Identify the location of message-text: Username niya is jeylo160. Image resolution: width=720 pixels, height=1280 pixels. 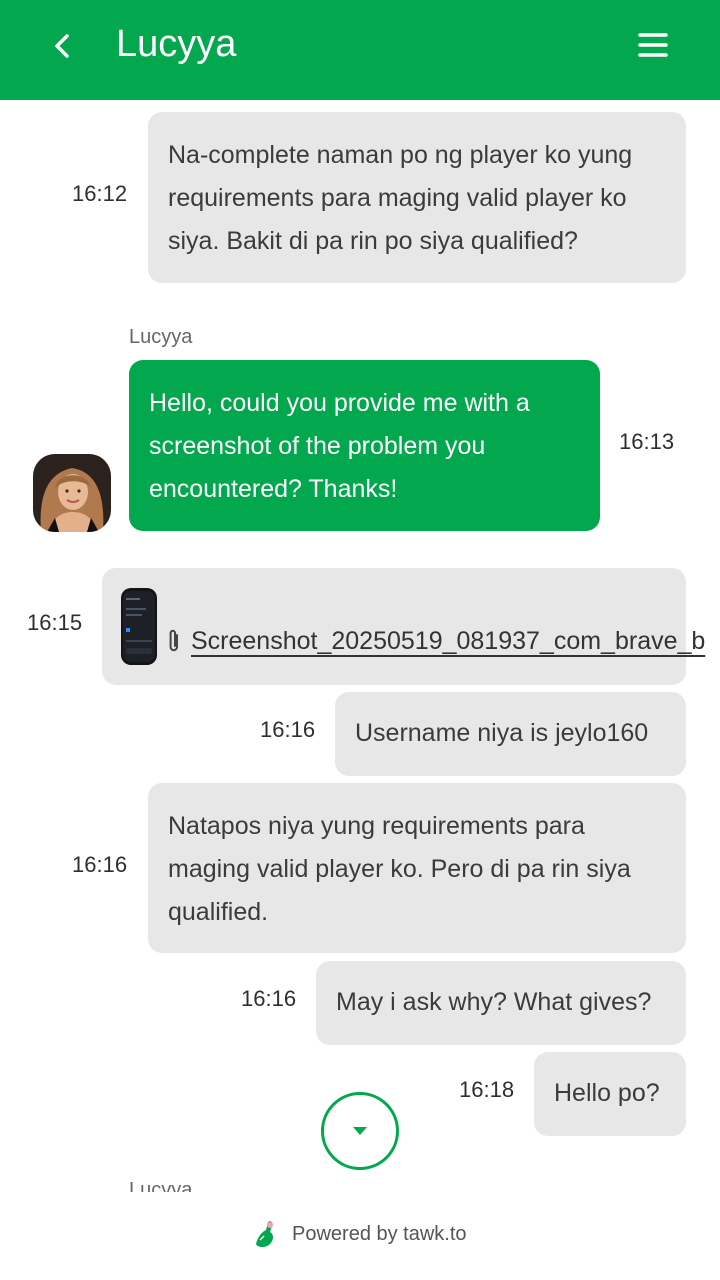
(502, 733).